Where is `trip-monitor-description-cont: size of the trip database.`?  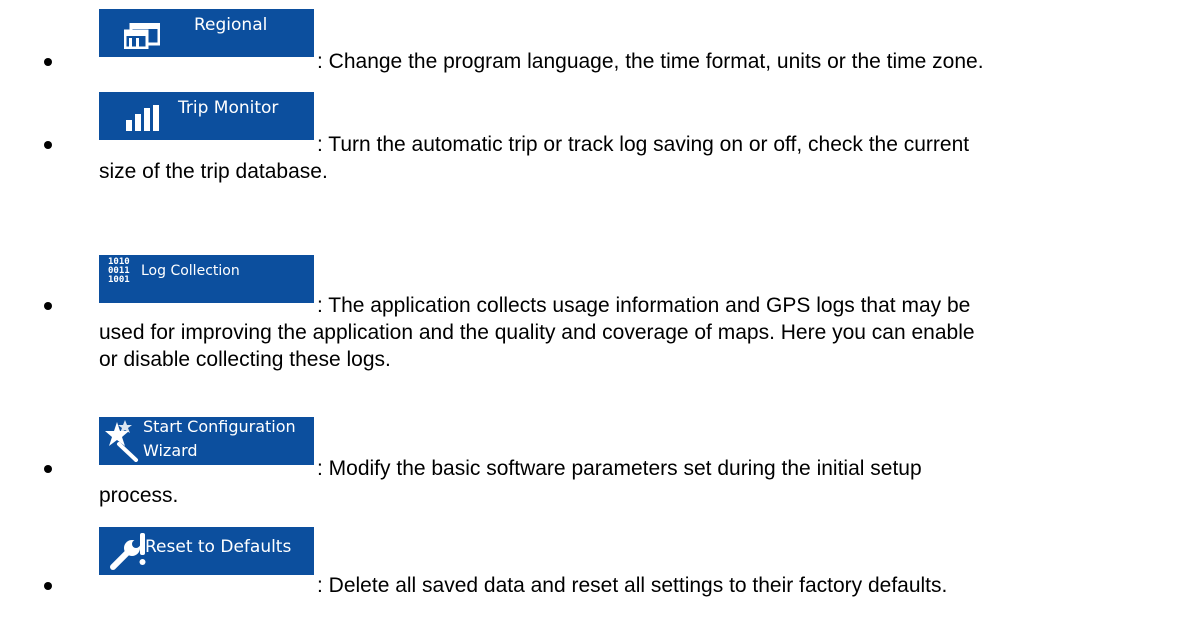 trip-monitor-description-cont: size of the trip database. is located at coordinates (213, 171).